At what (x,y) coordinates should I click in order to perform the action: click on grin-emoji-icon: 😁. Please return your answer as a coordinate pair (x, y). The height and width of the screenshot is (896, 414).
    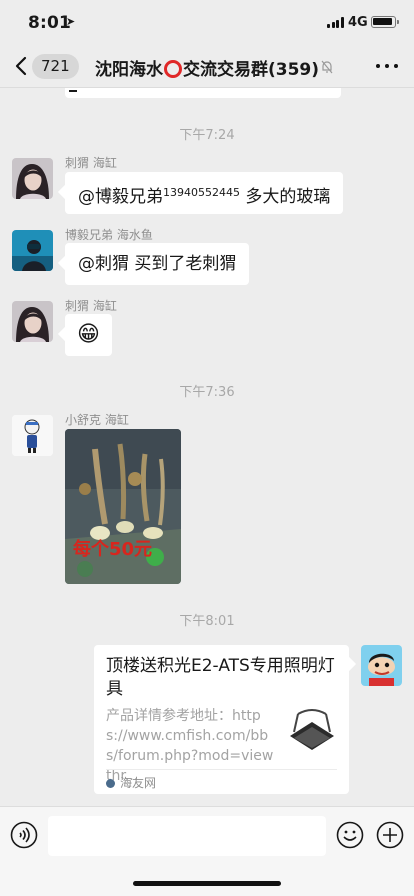
    Looking at the image, I should click on (88, 334).